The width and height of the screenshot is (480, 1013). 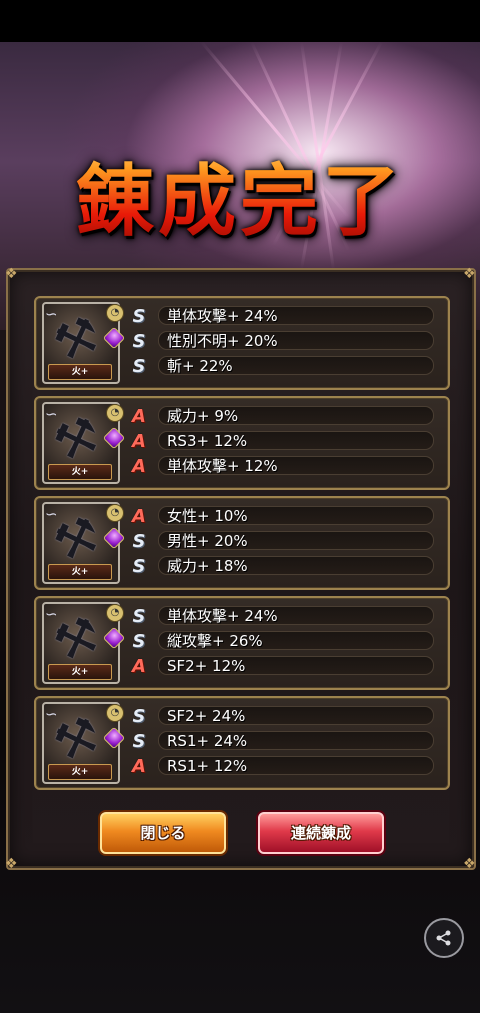 I want to click on weapon-result-card: ∽ ⚒ 火+ ◔ A 威力+ 9% A RS3+ 12% A 単体攻撃+ 12%, so click(x=242, y=443).